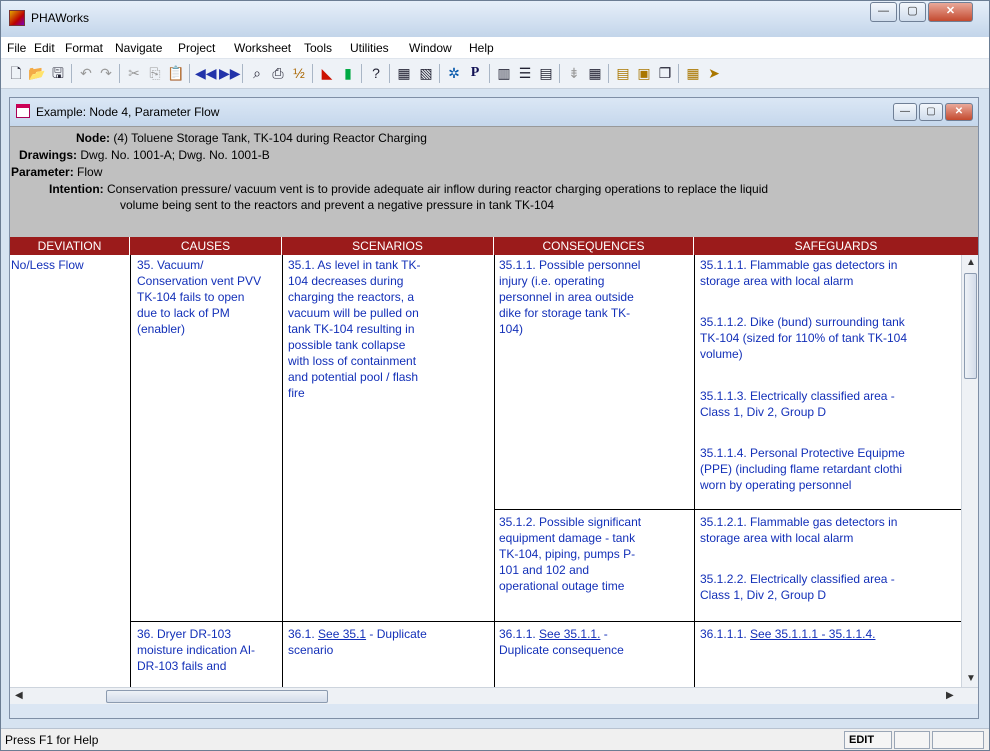 Image resolution: width=990 pixels, height=751 pixels. Describe the element at coordinates (327, 73) in the screenshot. I see `chart-icon: ◣` at that location.